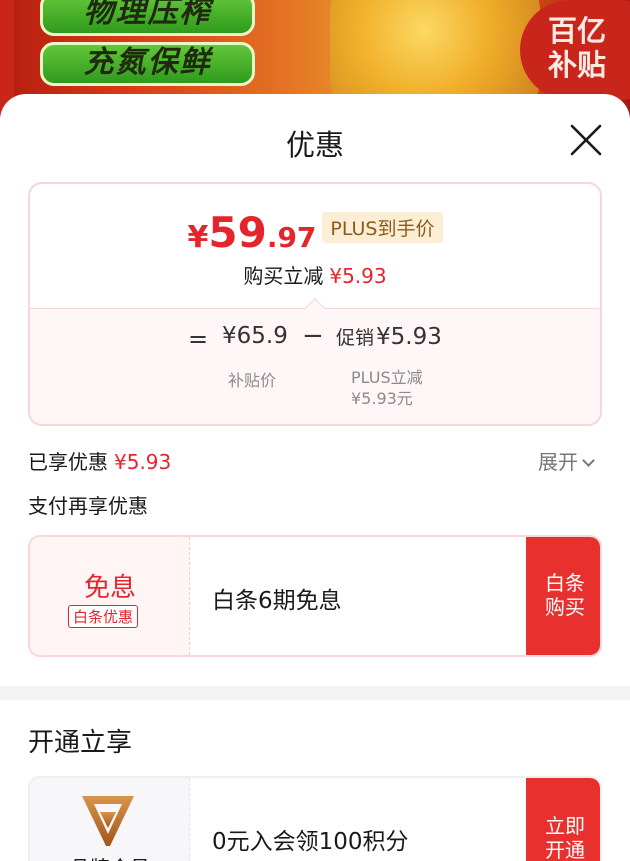 Image resolution: width=630 pixels, height=861 pixels. I want to click on chevron-down-icon, so click(588, 460).